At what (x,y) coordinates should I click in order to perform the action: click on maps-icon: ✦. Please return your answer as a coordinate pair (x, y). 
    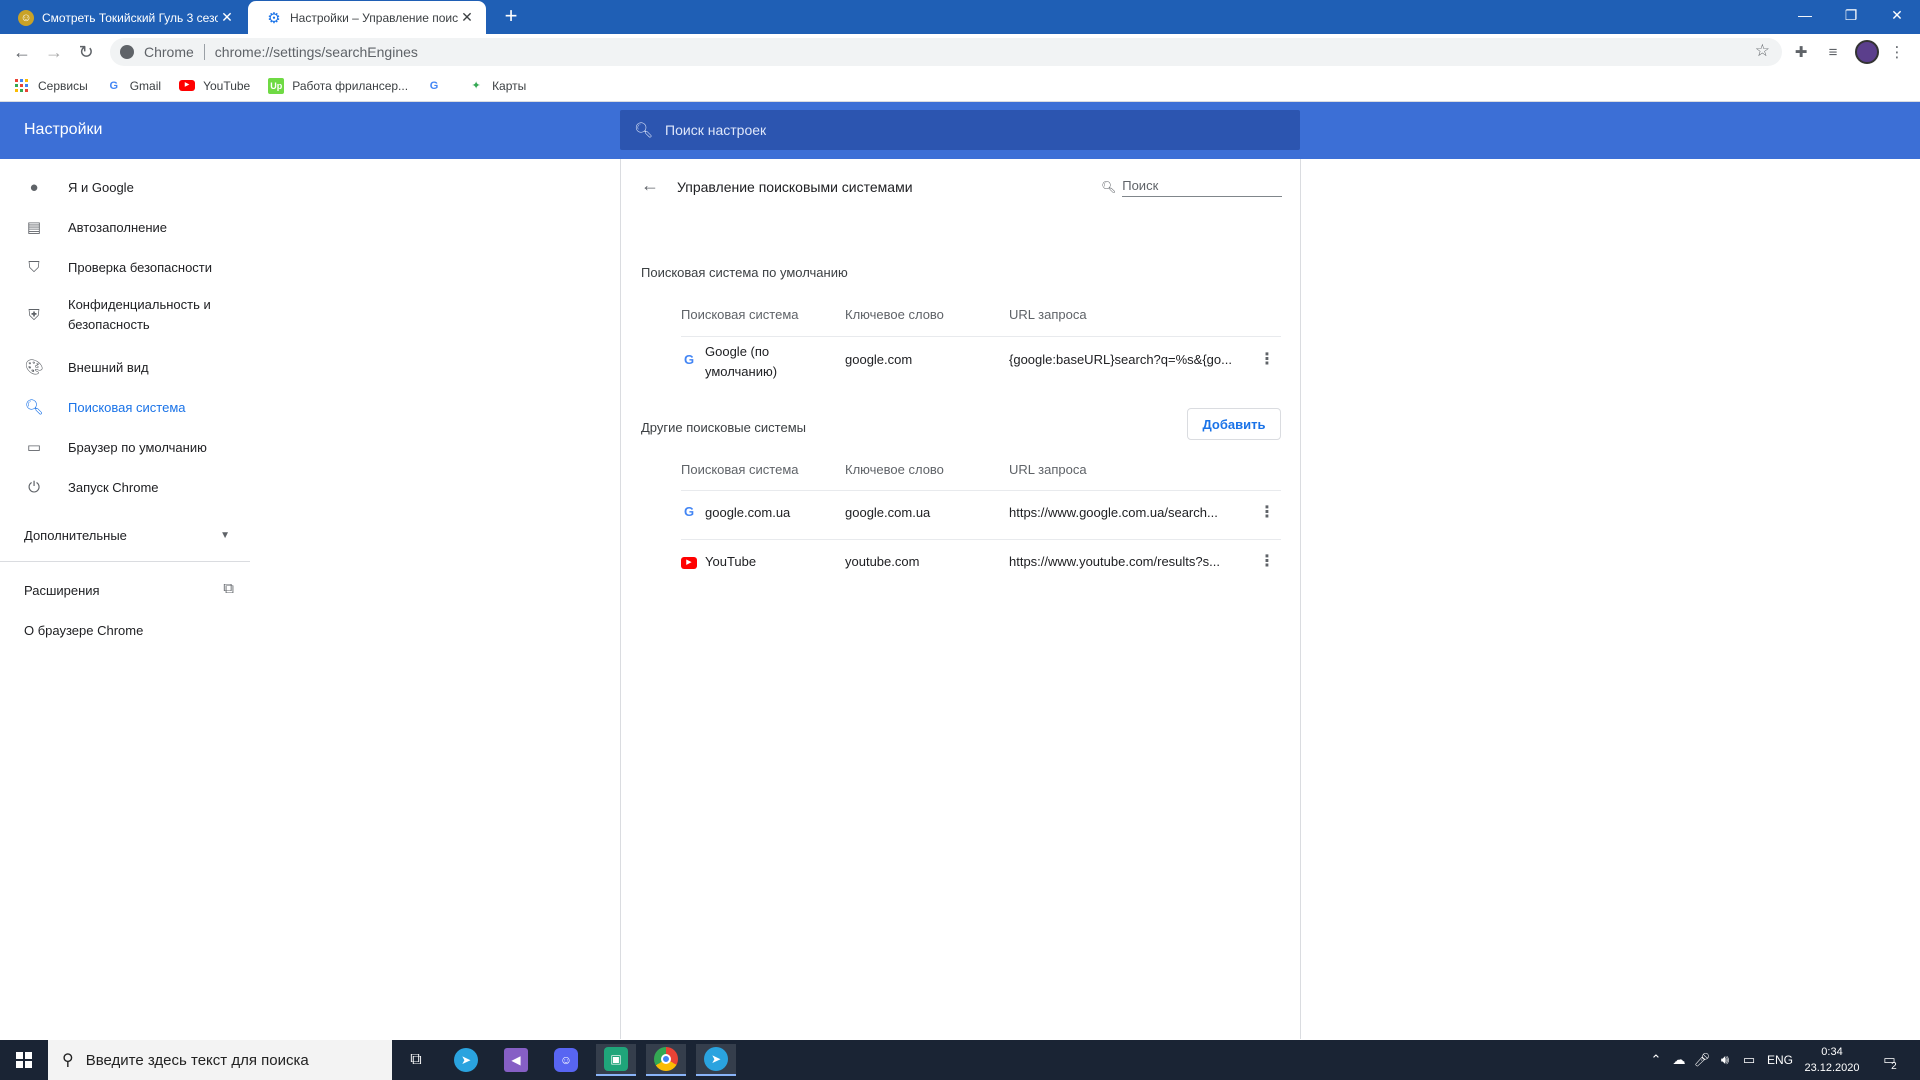
    Looking at the image, I should click on (476, 86).